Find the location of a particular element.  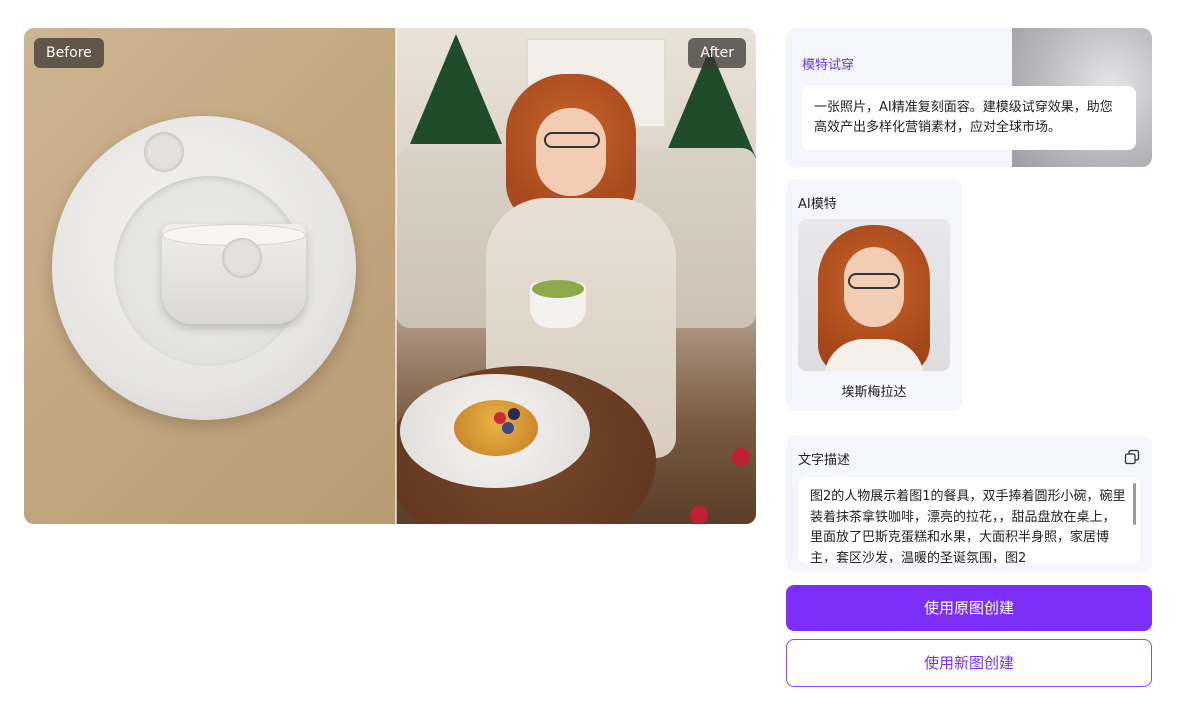

compare-divider is located at coordinates (396, 276).